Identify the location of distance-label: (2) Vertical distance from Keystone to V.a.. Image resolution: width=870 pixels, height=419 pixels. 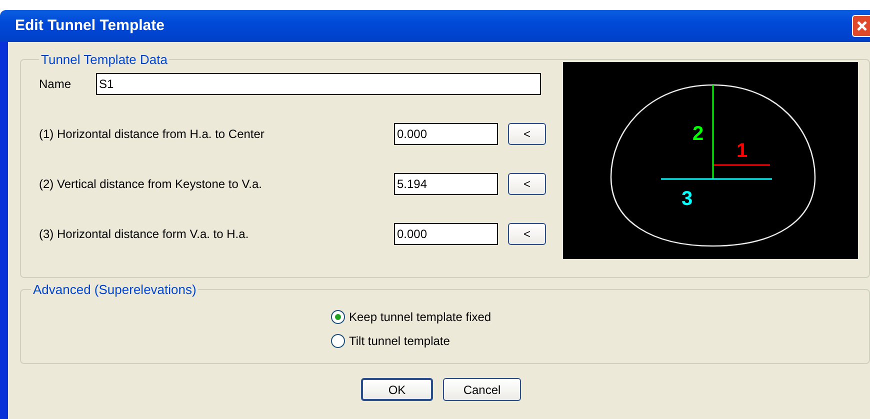
(151, 184).